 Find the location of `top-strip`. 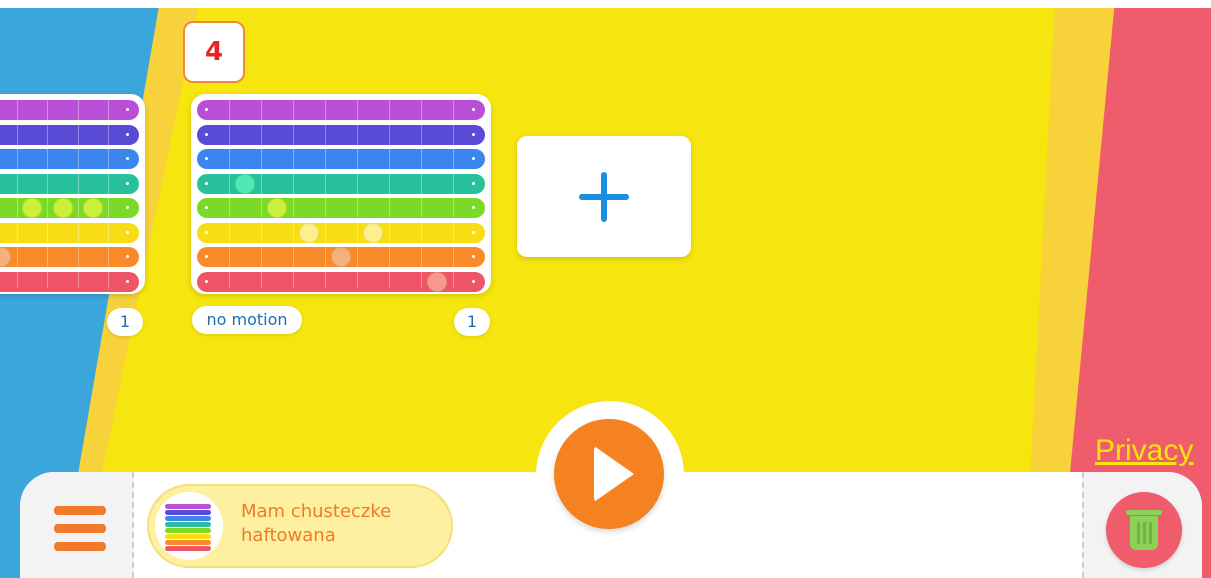

top-strip is located at coordinates (605, 4).